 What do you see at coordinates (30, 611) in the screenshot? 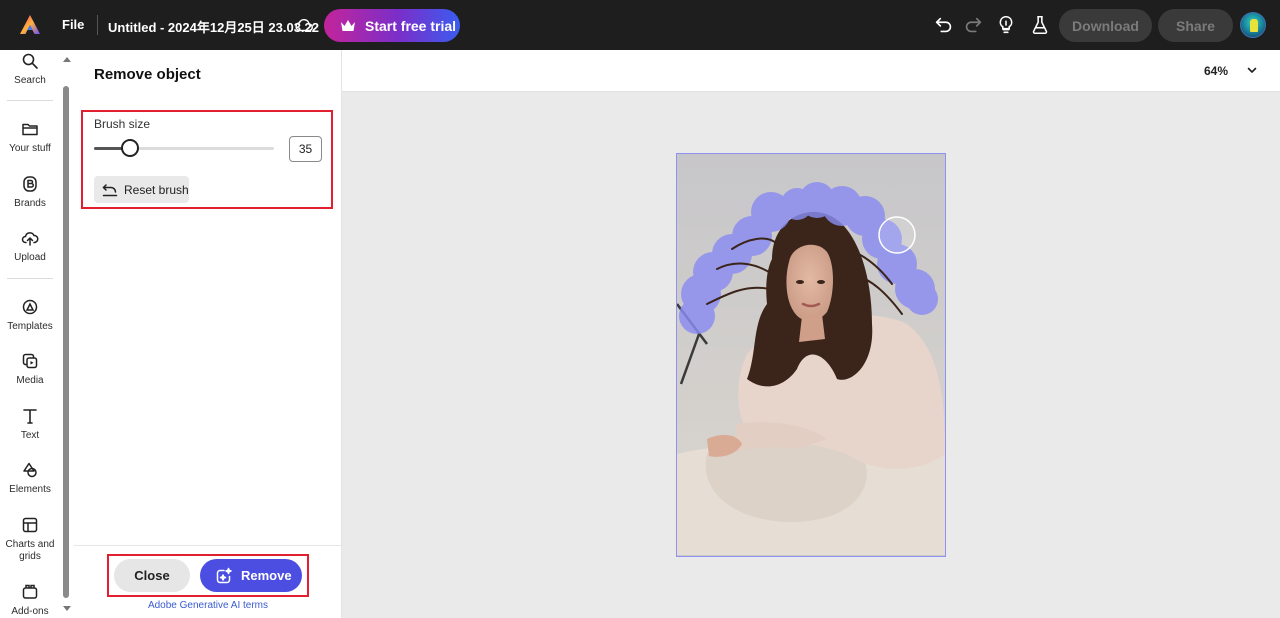
I see `rail-item-label: Add-ons` at bounding box center [30, 611].